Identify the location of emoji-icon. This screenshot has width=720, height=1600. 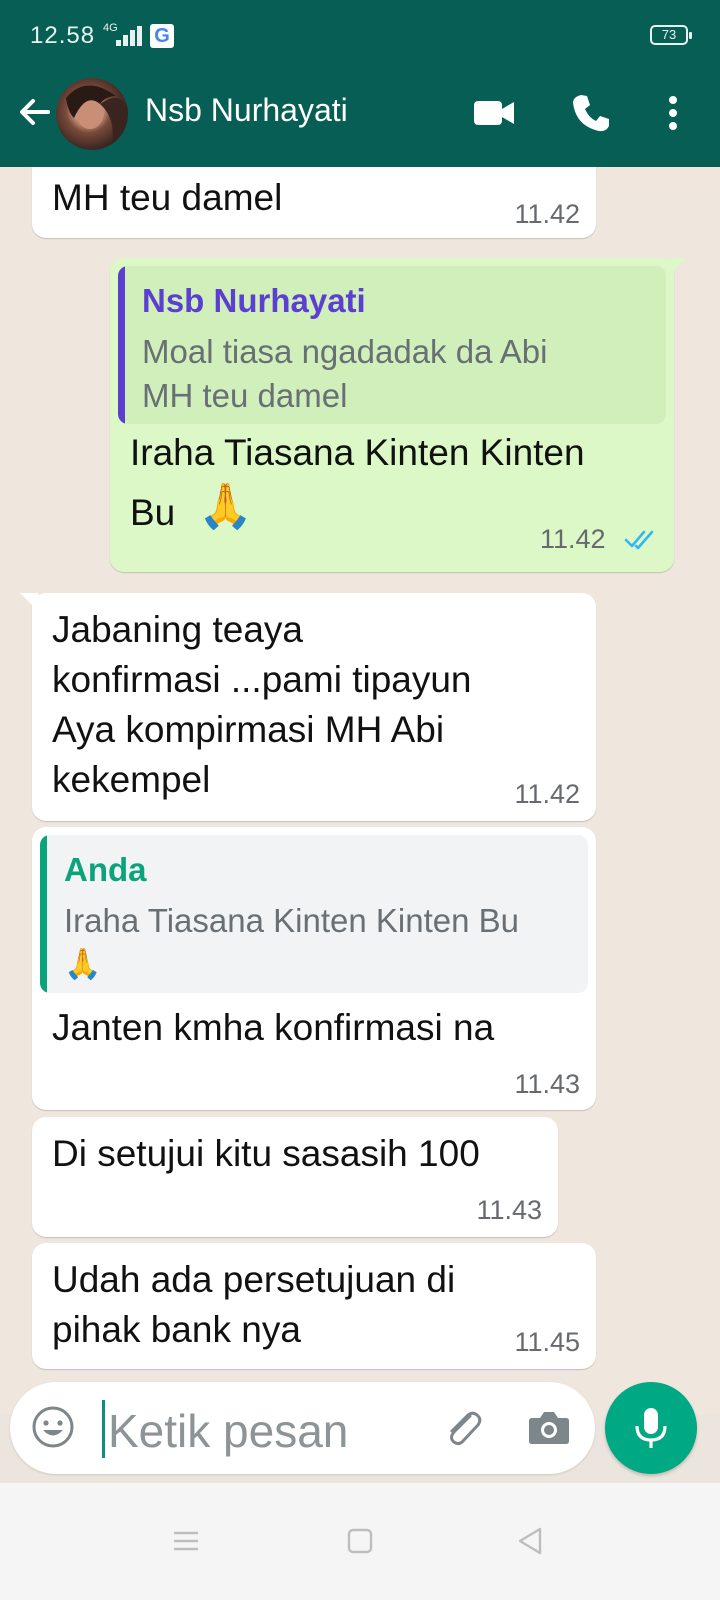
(53, 1427).